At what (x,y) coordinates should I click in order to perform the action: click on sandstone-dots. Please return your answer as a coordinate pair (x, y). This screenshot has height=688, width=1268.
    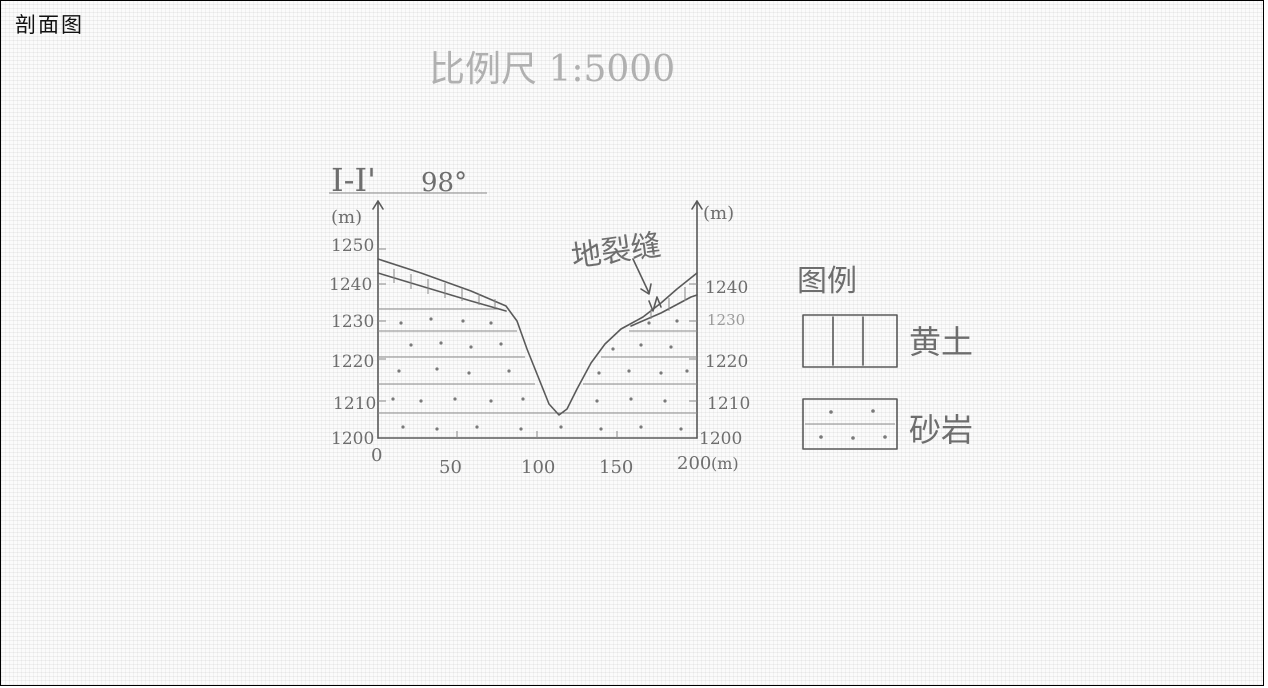
    Looking at the image, I should click on (540, 374).